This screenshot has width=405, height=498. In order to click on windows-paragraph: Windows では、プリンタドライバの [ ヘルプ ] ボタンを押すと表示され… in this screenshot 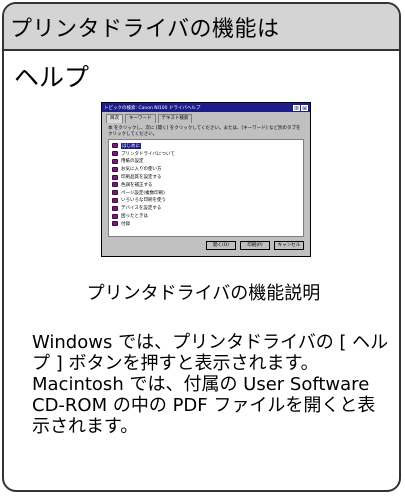, I will do `click(210, 353)`.